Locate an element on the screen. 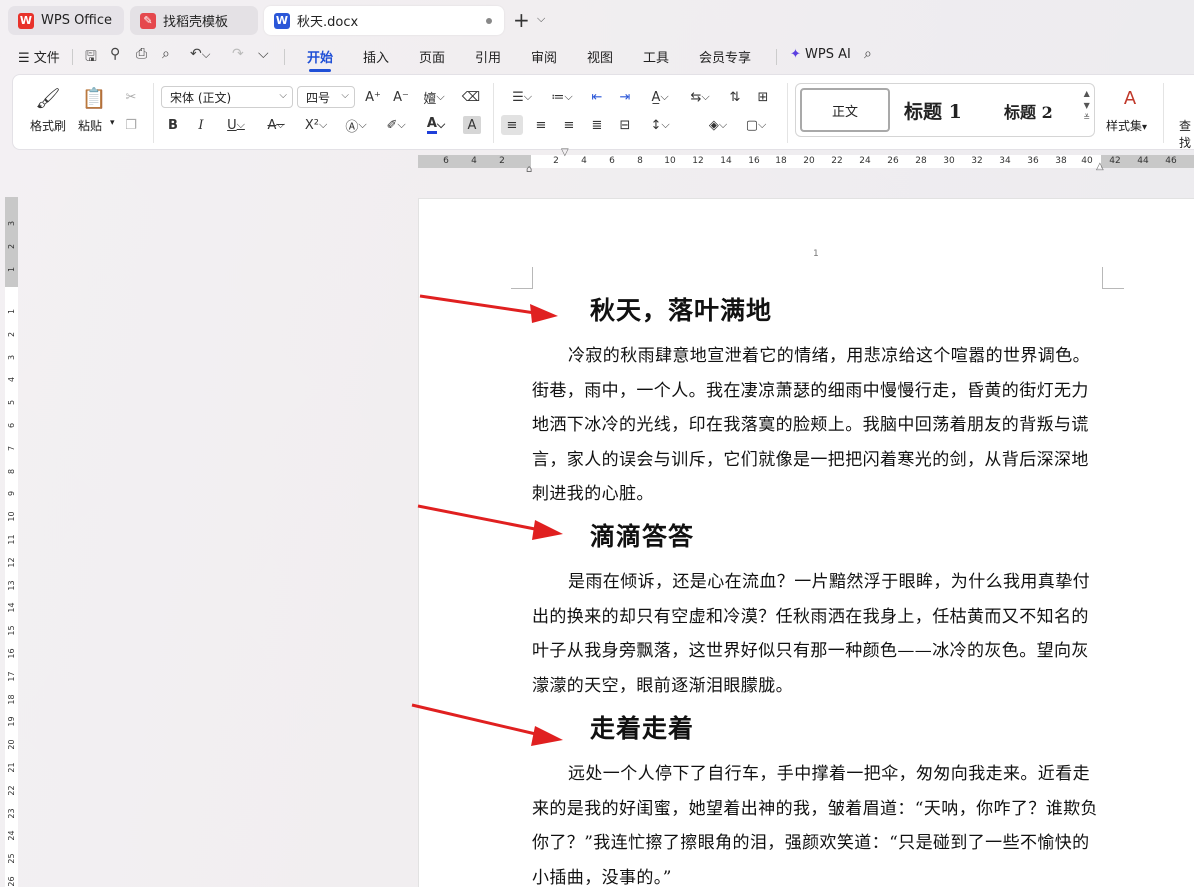 This screenshot has height=887, width=1194. menu-tab-tools: 工具 is located at coordinates (656, 56).